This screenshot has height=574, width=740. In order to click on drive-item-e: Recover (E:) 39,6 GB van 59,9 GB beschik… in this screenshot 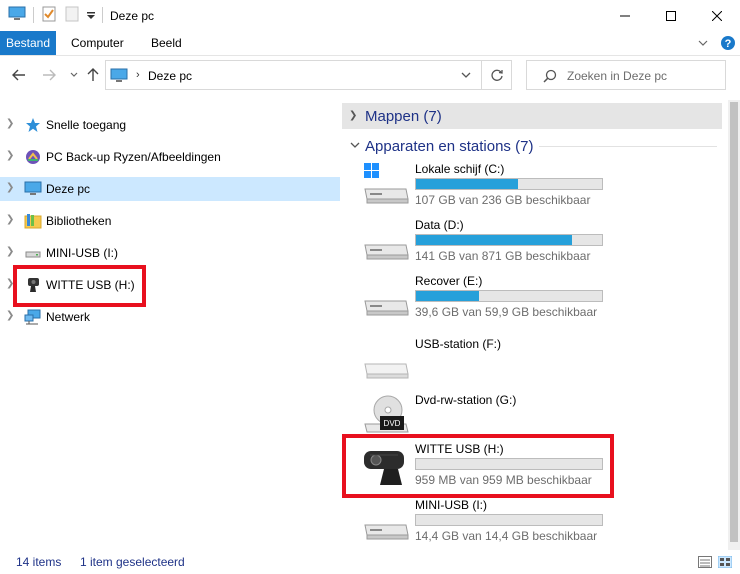, I will do `click(532, 297)`.